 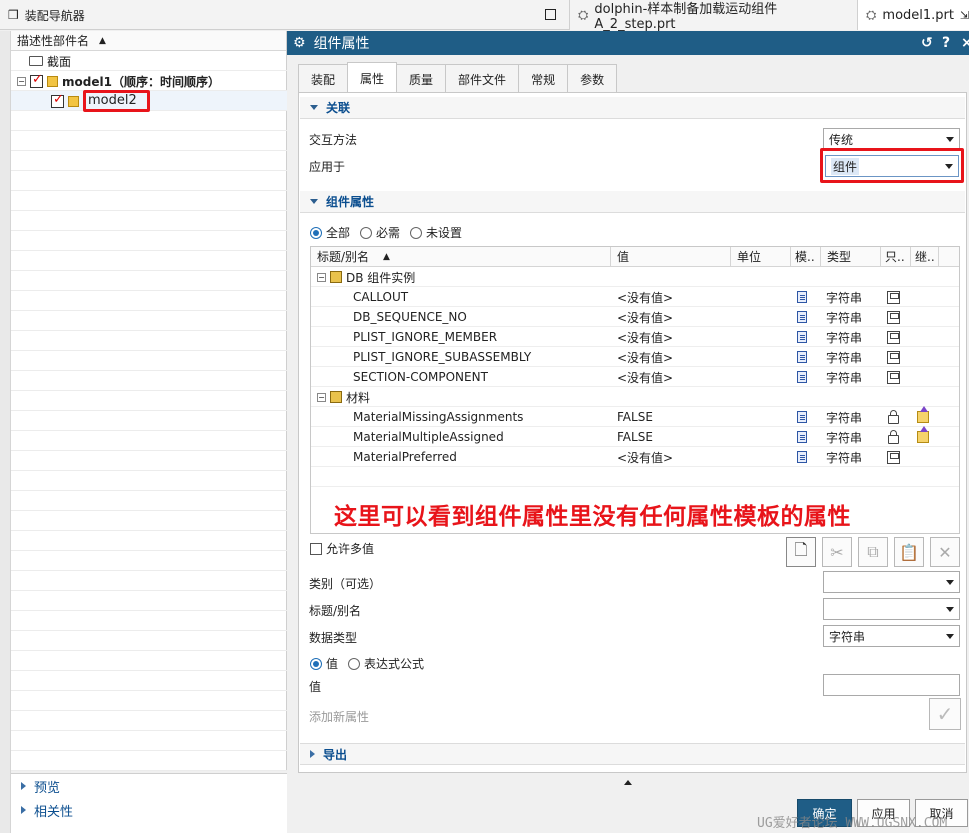 What do you see at coordinates (461, 257) in the screenshot?
I see `column-header-title: 标题/别名 ▲` at bounding box center [461, 257].